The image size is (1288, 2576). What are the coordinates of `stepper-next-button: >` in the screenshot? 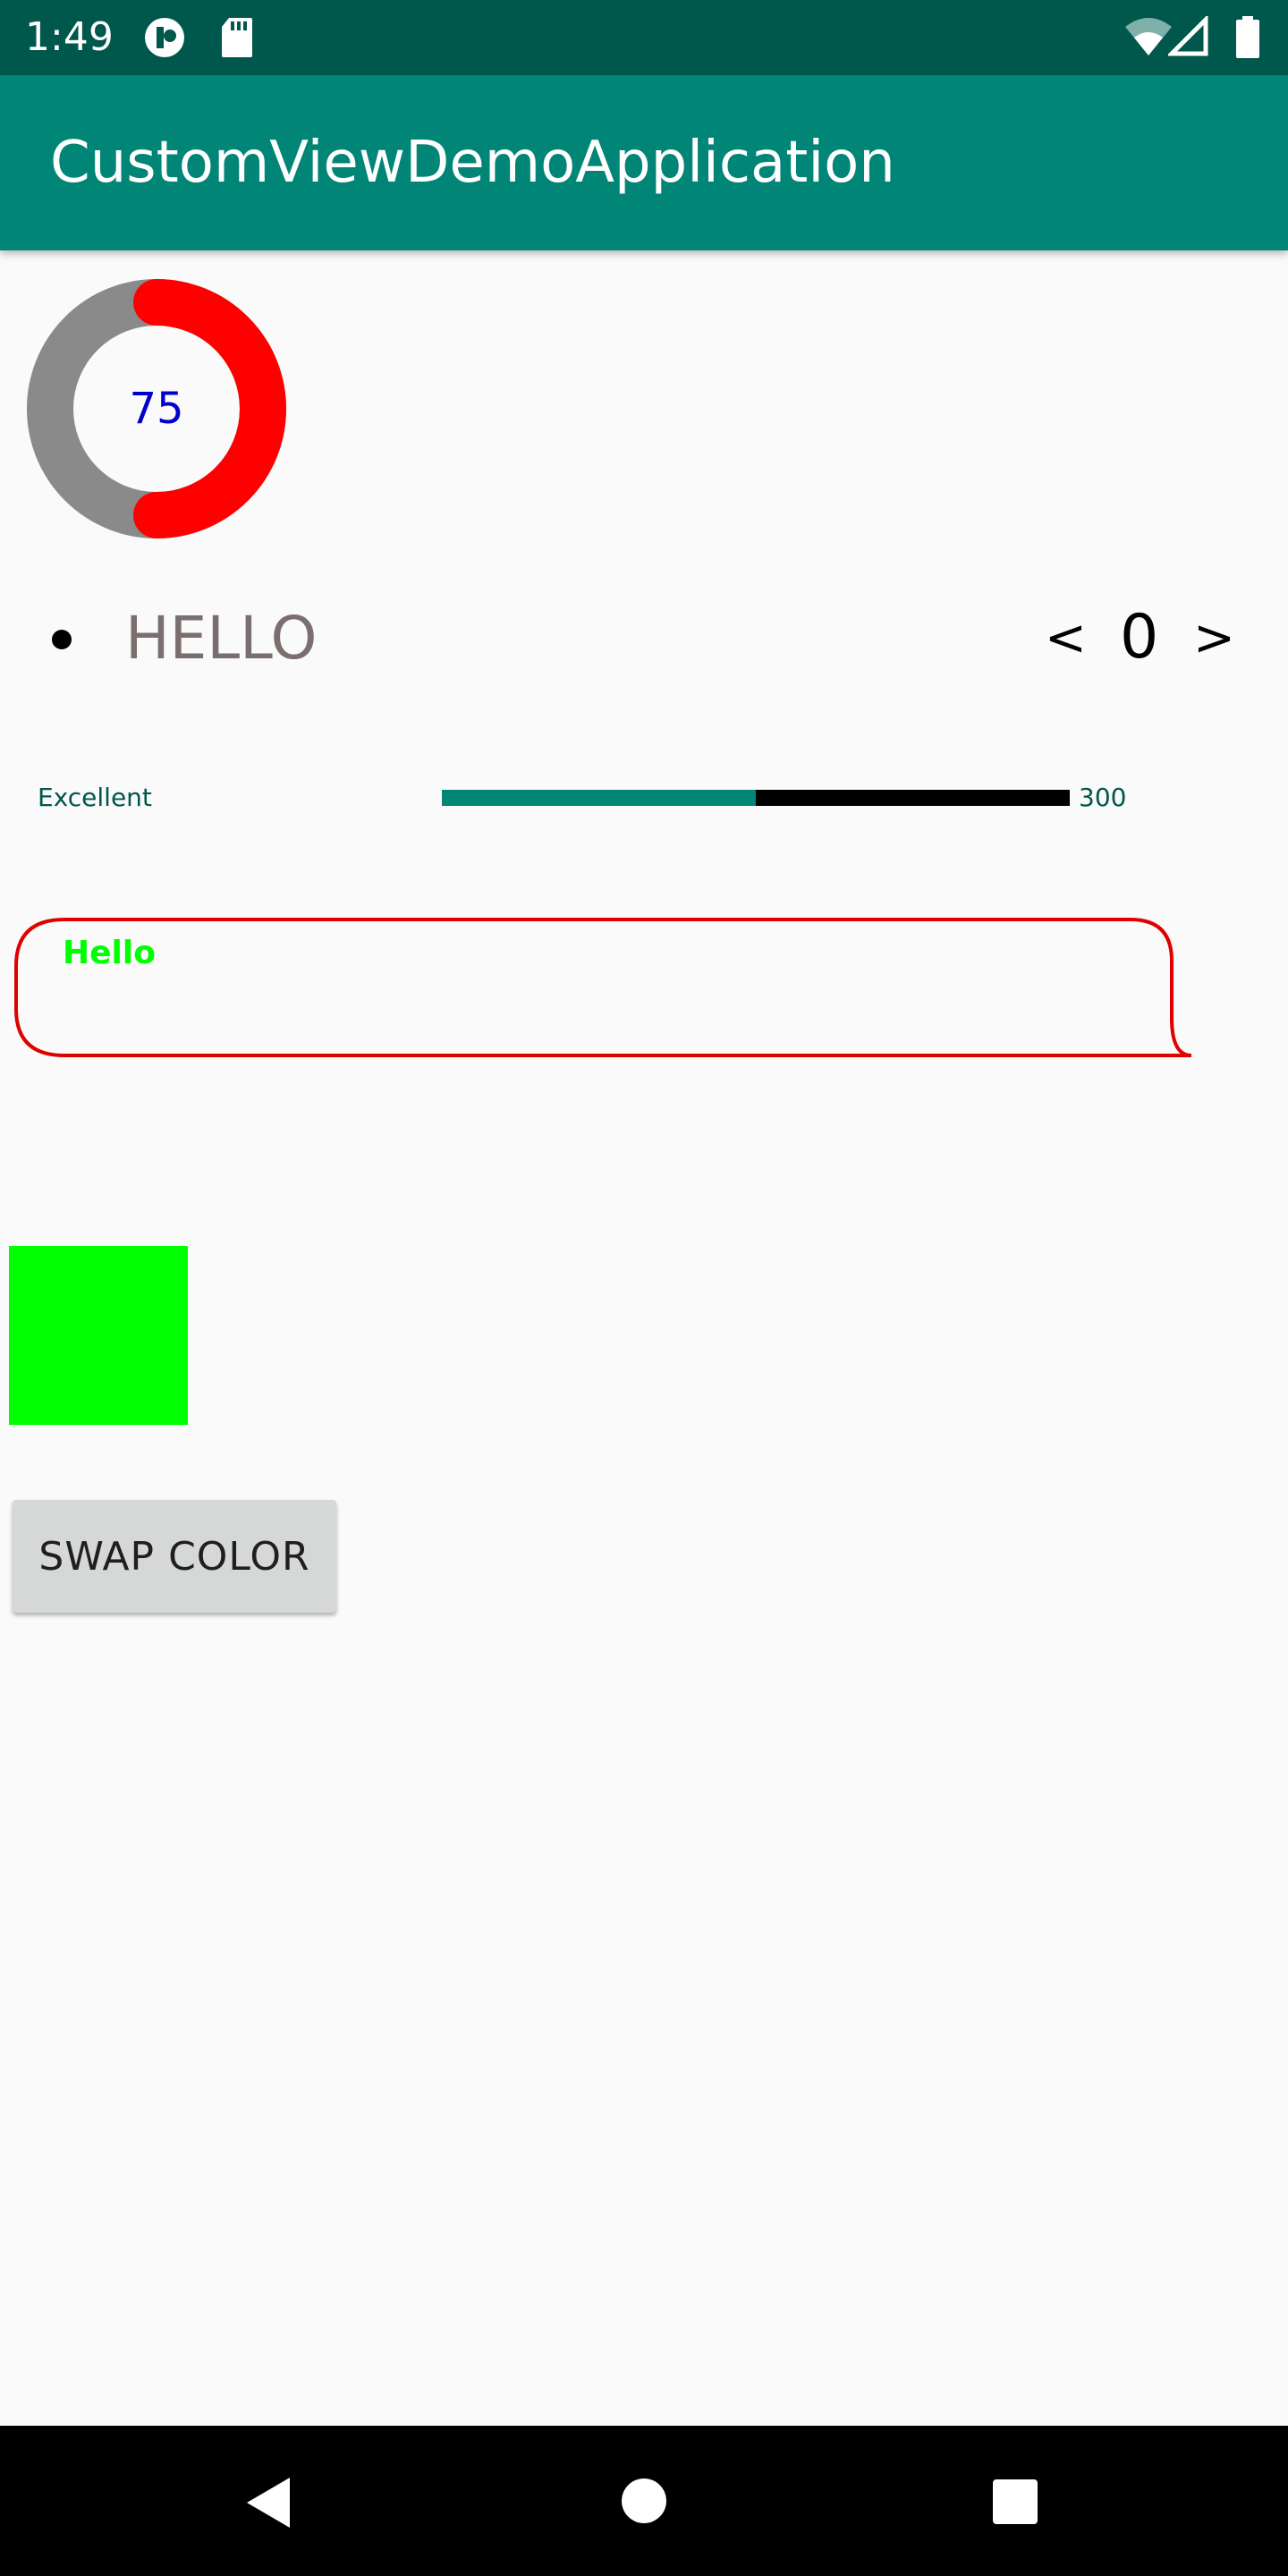 It's located at (1214, 638).